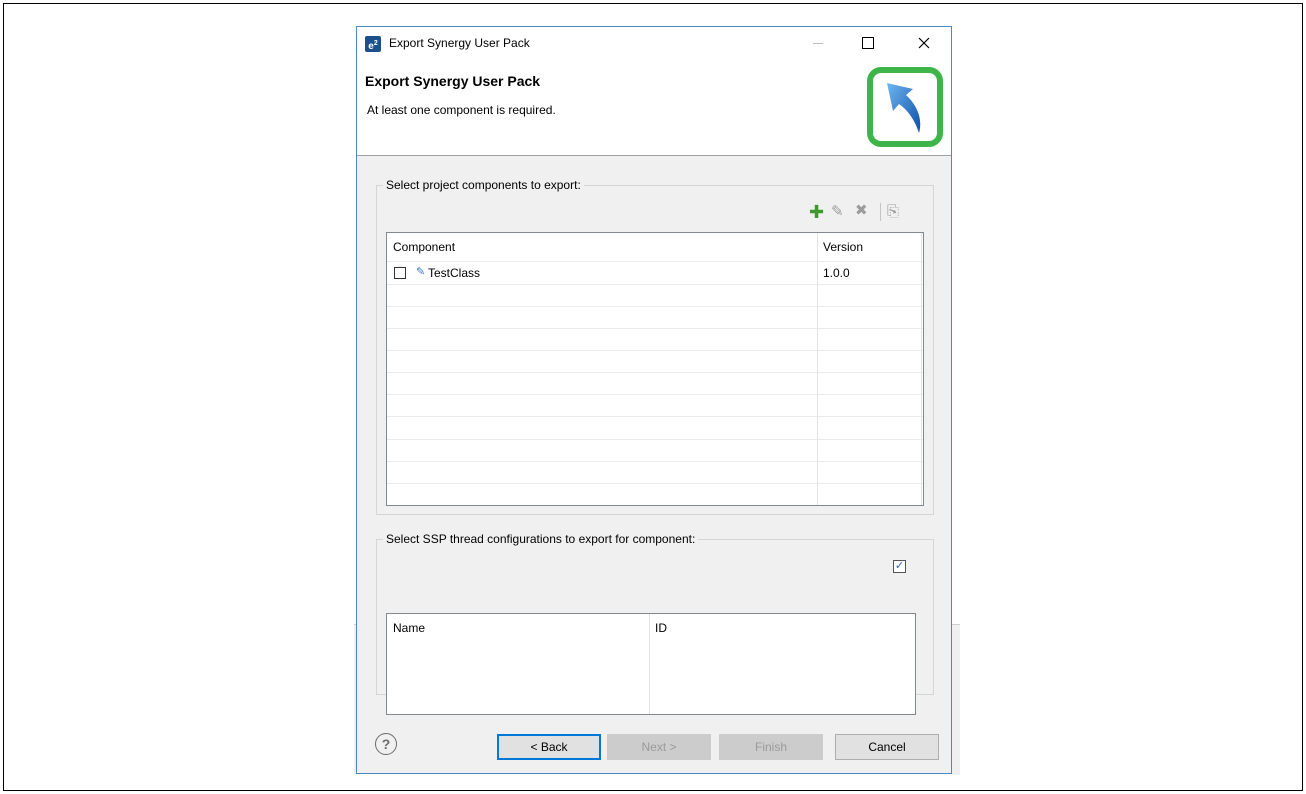 The height and width of the screenshot is (794, 1306). I want to click on testclass-checkbox, so click(400, 273).